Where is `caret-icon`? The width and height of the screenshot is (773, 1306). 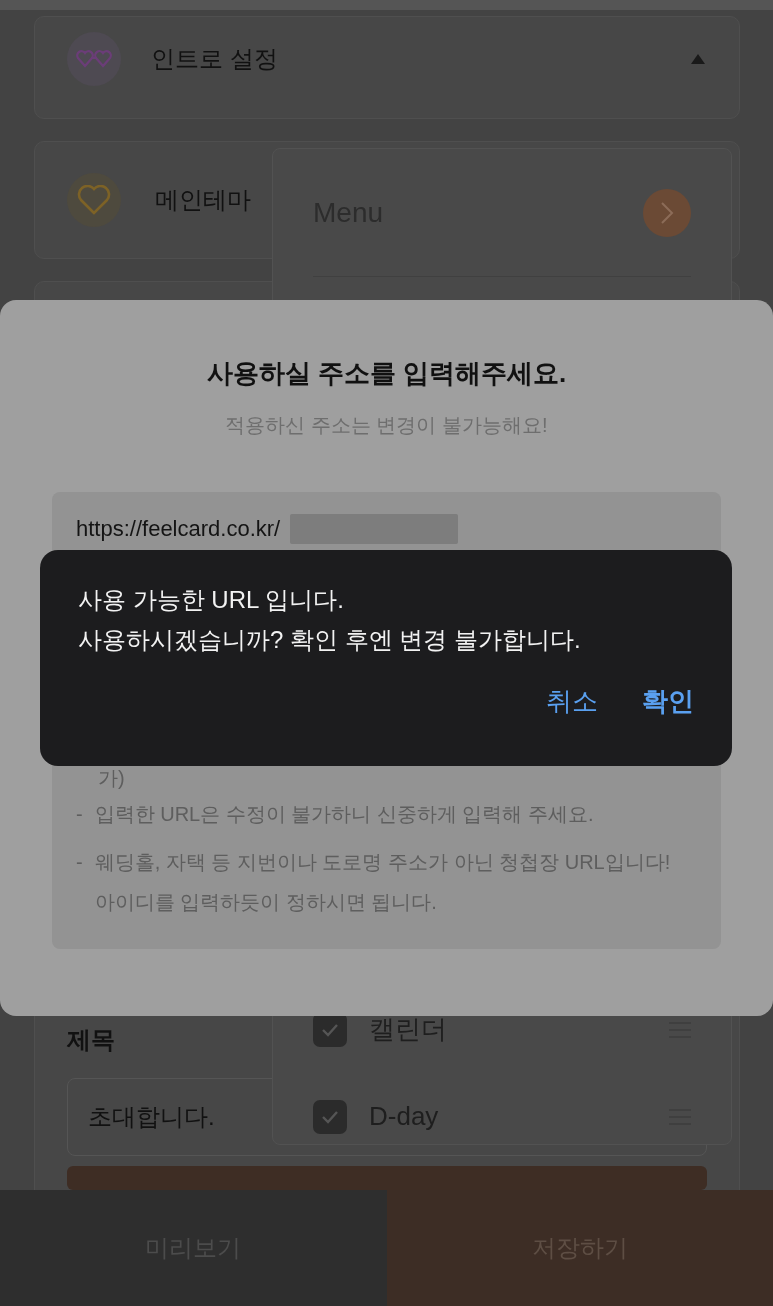 caret-icon is located at coordinates (698, 59).